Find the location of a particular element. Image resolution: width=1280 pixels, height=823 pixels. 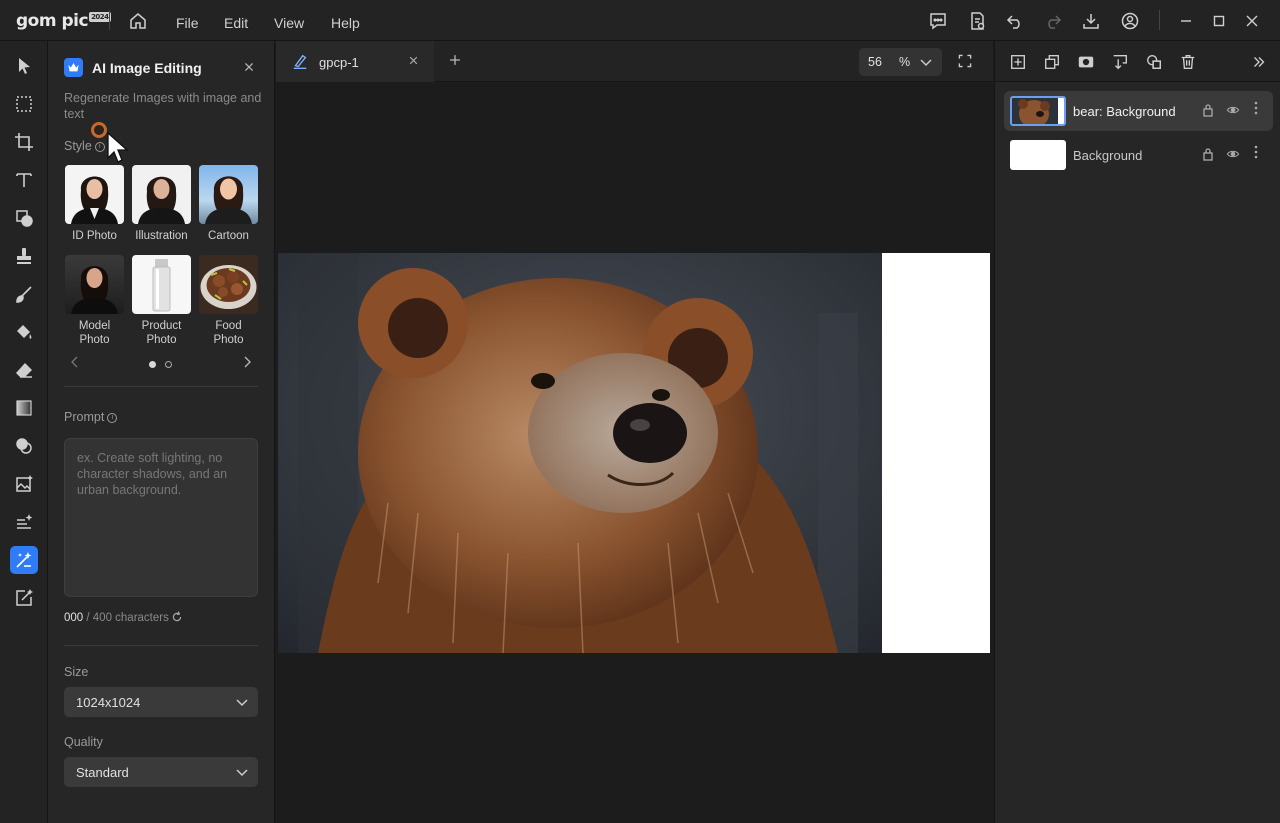

panel-title: AI Image Editing is located at coordinates (147, 68).